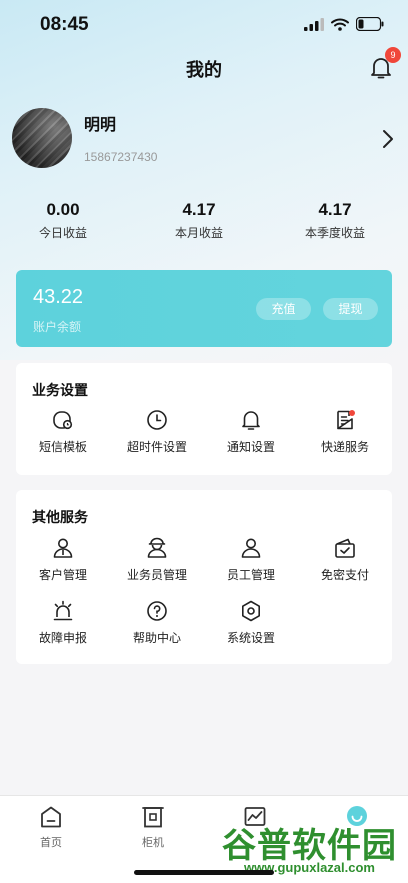  Describe the element at coordinates (60, 518) in the screenshot. I see `section-title: 其他服务` at that location.